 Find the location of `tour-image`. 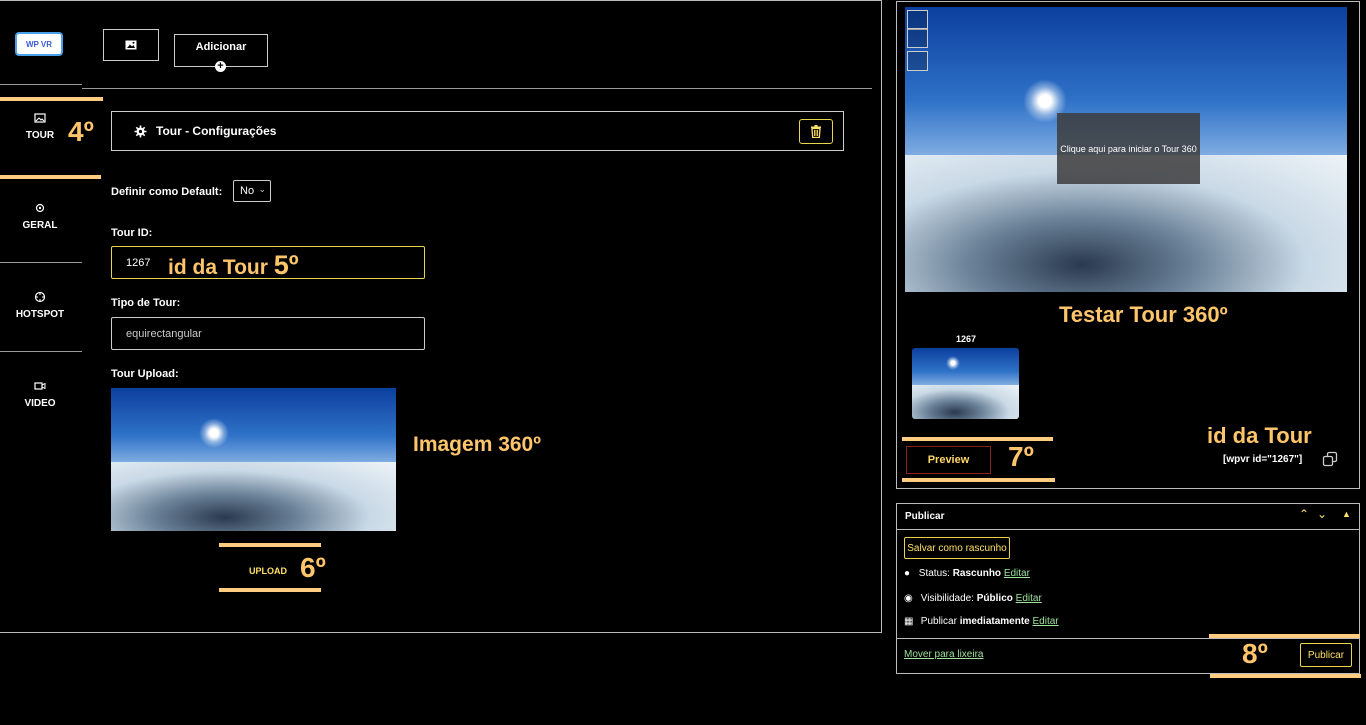

tour-image is located at coordinates (253, 459).